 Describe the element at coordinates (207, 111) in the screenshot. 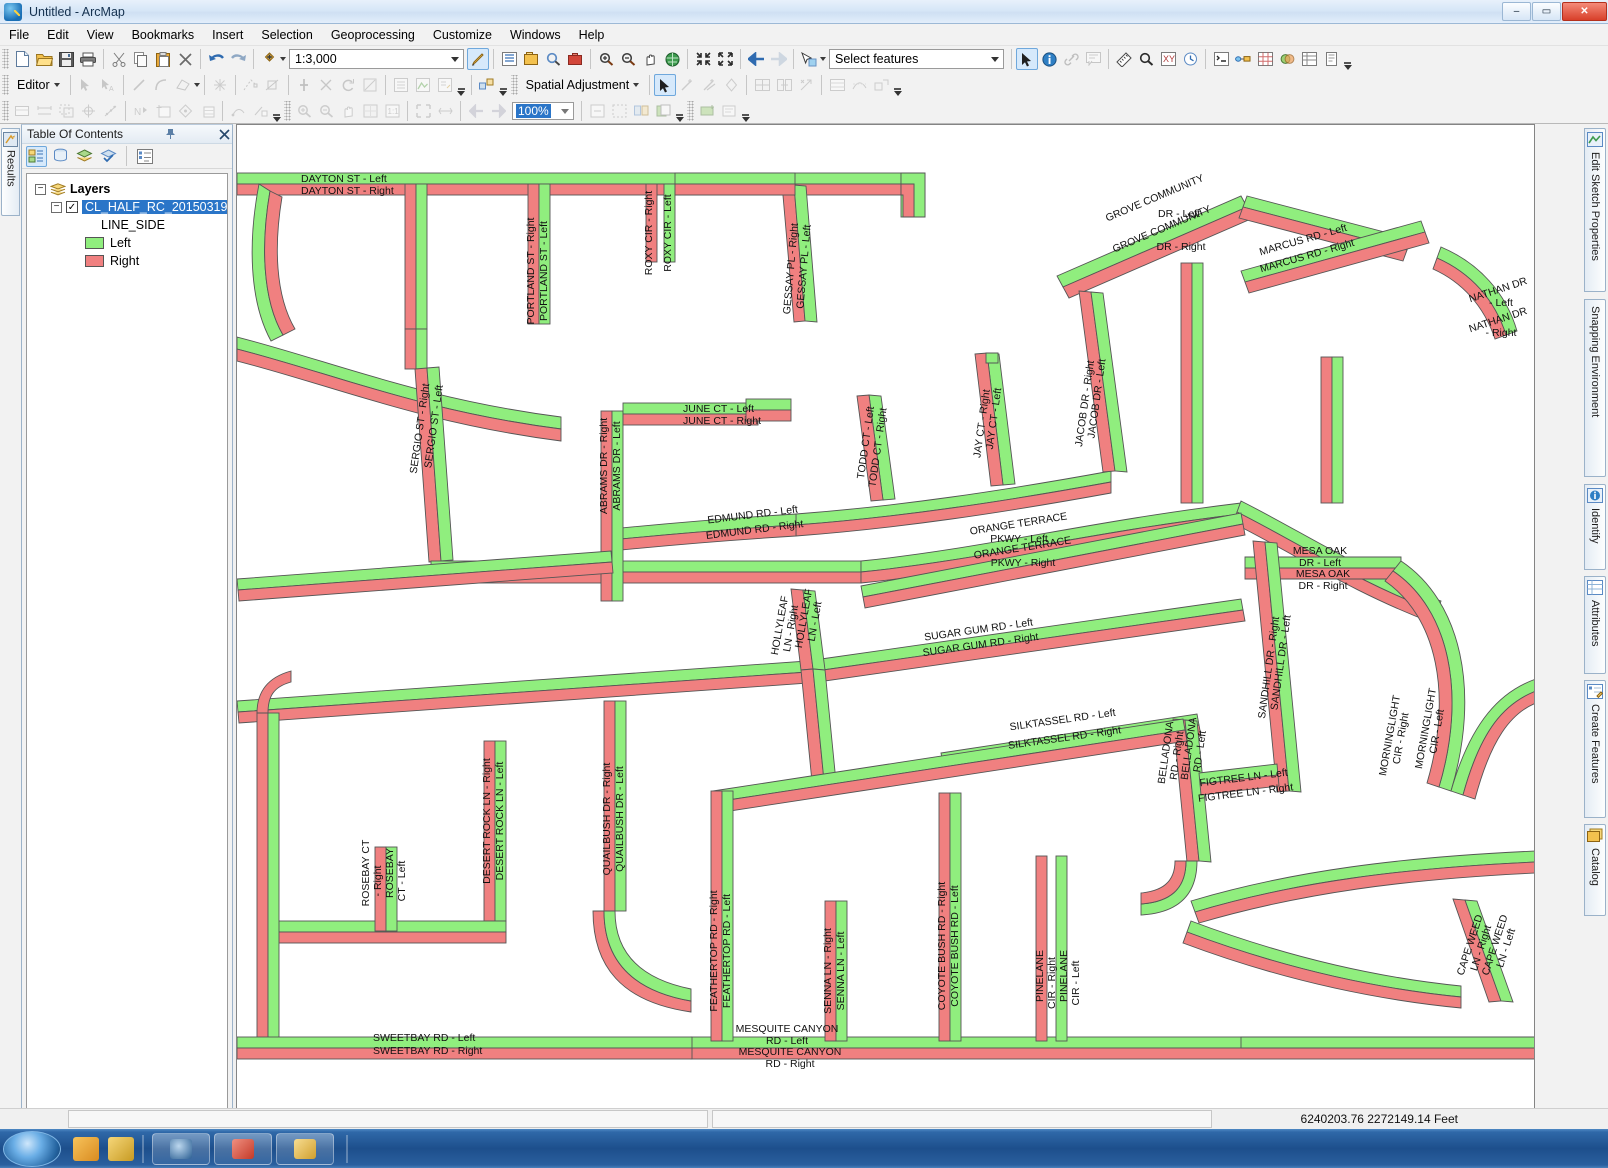

I see `point-table-icon` at that location.